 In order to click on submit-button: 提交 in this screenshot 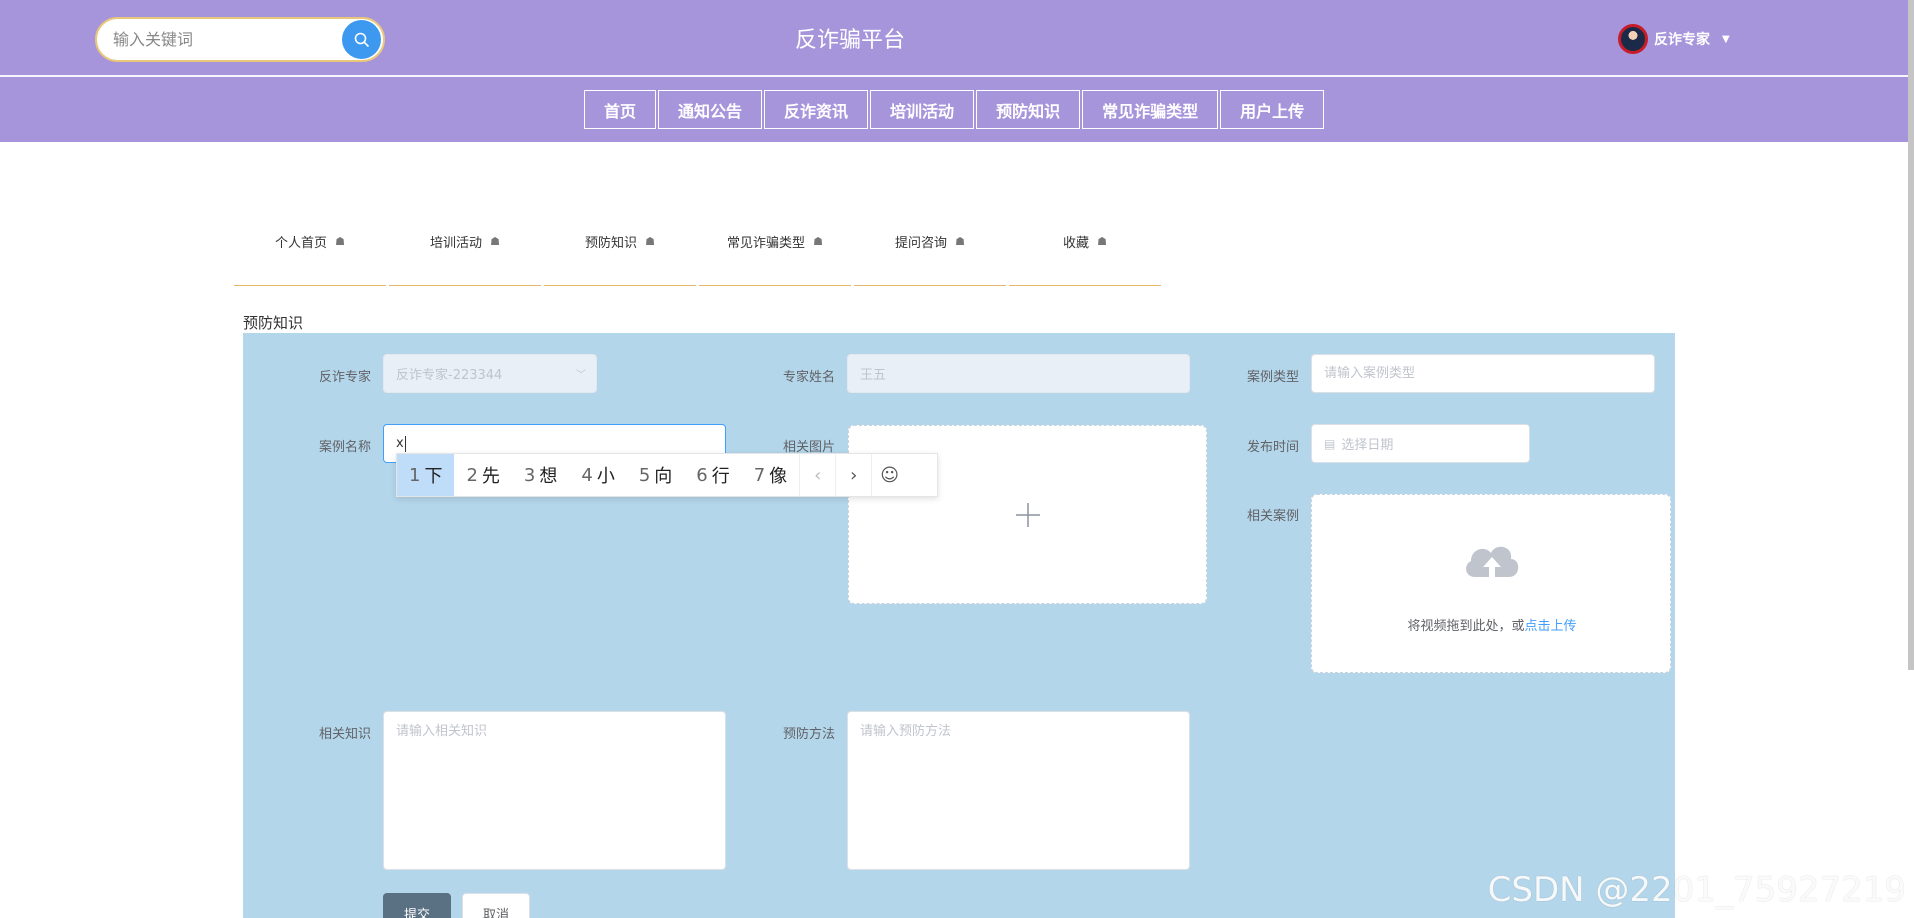, I will do `click(417, 905)`.